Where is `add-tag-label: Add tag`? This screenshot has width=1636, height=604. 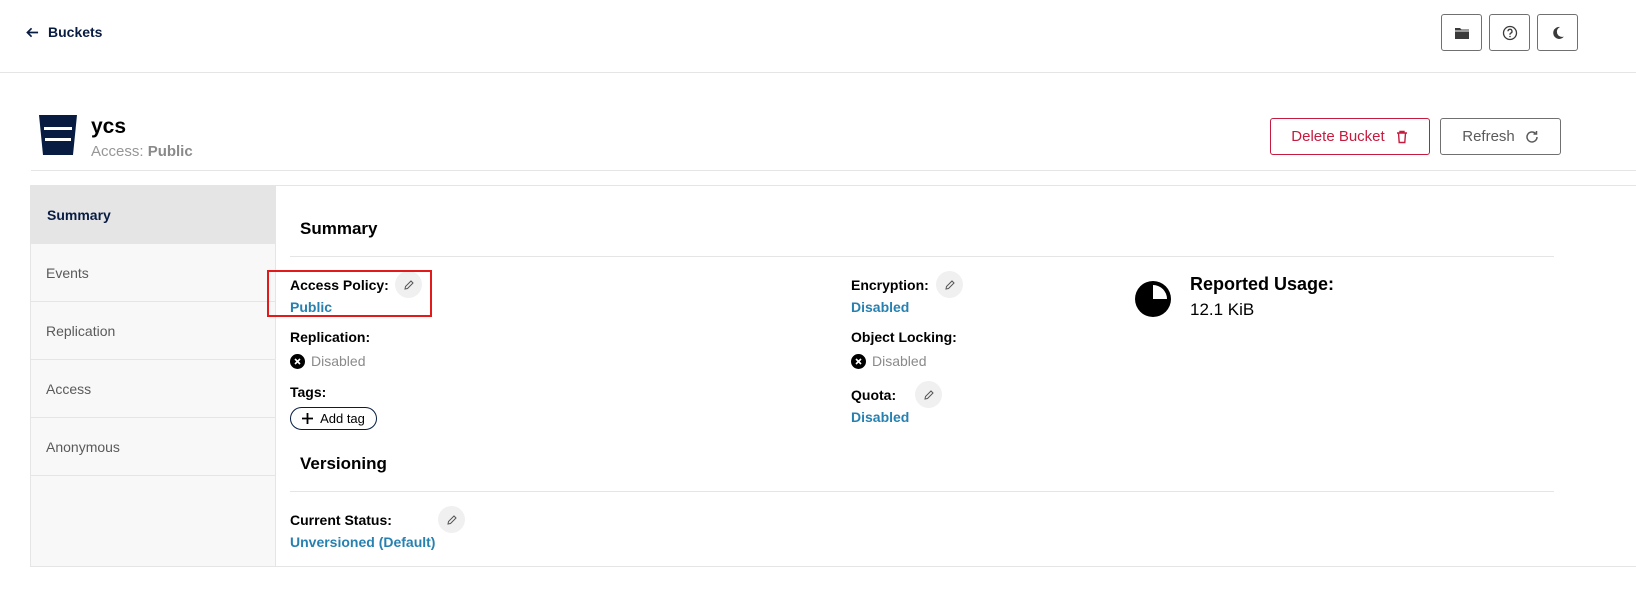
add-tag-label: Add tag is located at coordinates (342, 418).